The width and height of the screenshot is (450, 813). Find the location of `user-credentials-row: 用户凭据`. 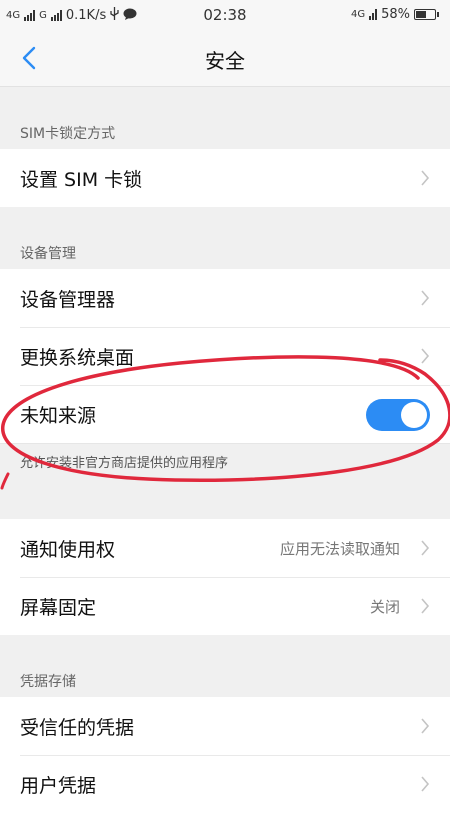

user-credentials-row: 用户凭据 is located at coordinates (225, 784).